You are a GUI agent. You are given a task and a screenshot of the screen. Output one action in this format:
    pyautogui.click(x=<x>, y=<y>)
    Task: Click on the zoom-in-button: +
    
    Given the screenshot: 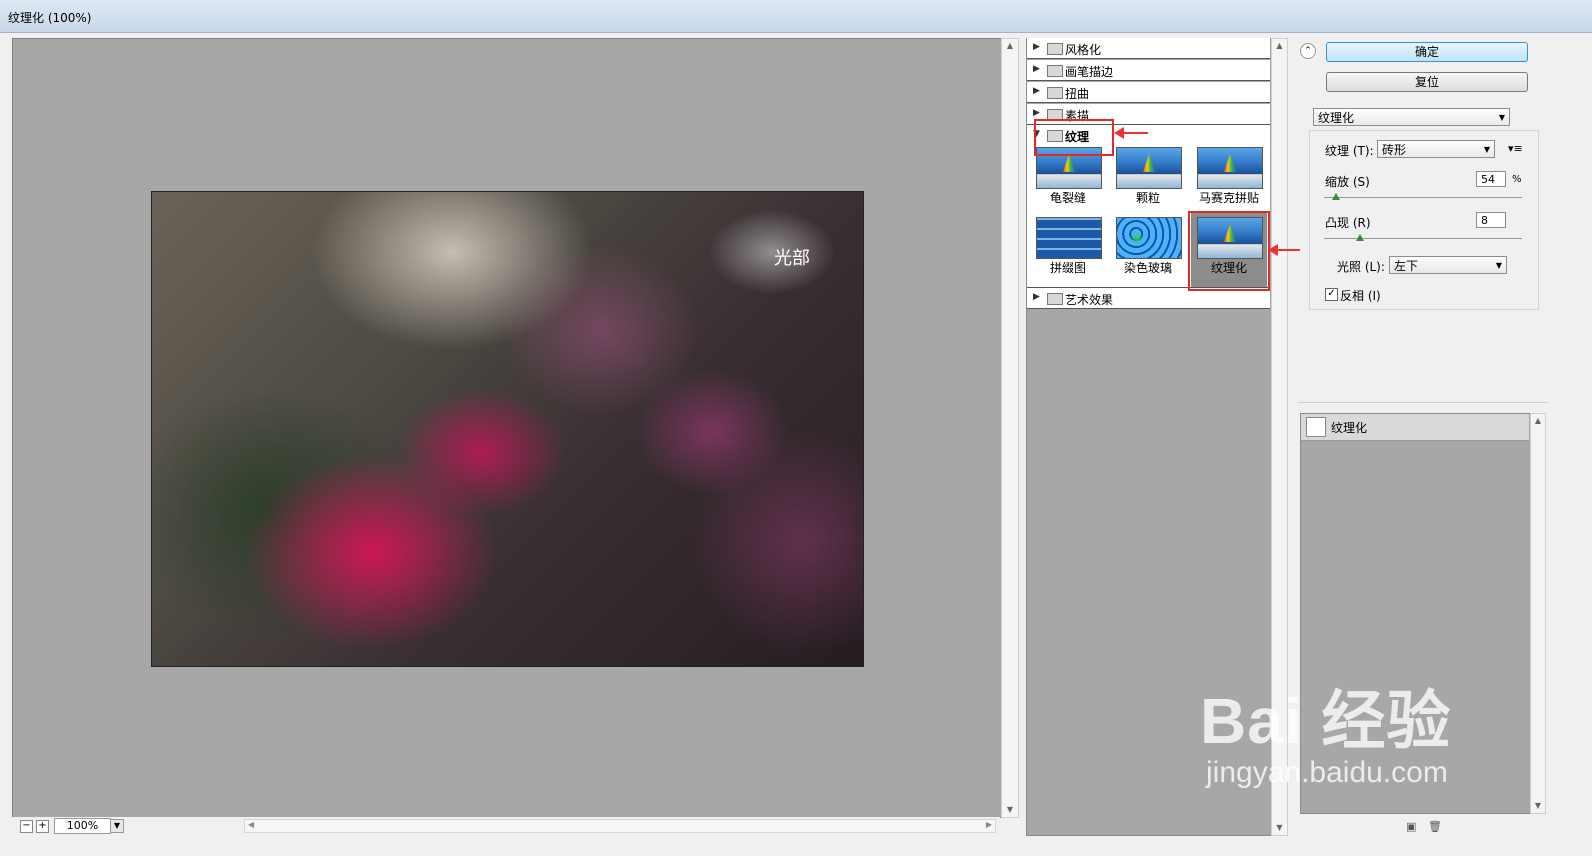 What is the action you would take?
    pyautogui.click(x=42, y=826)
    